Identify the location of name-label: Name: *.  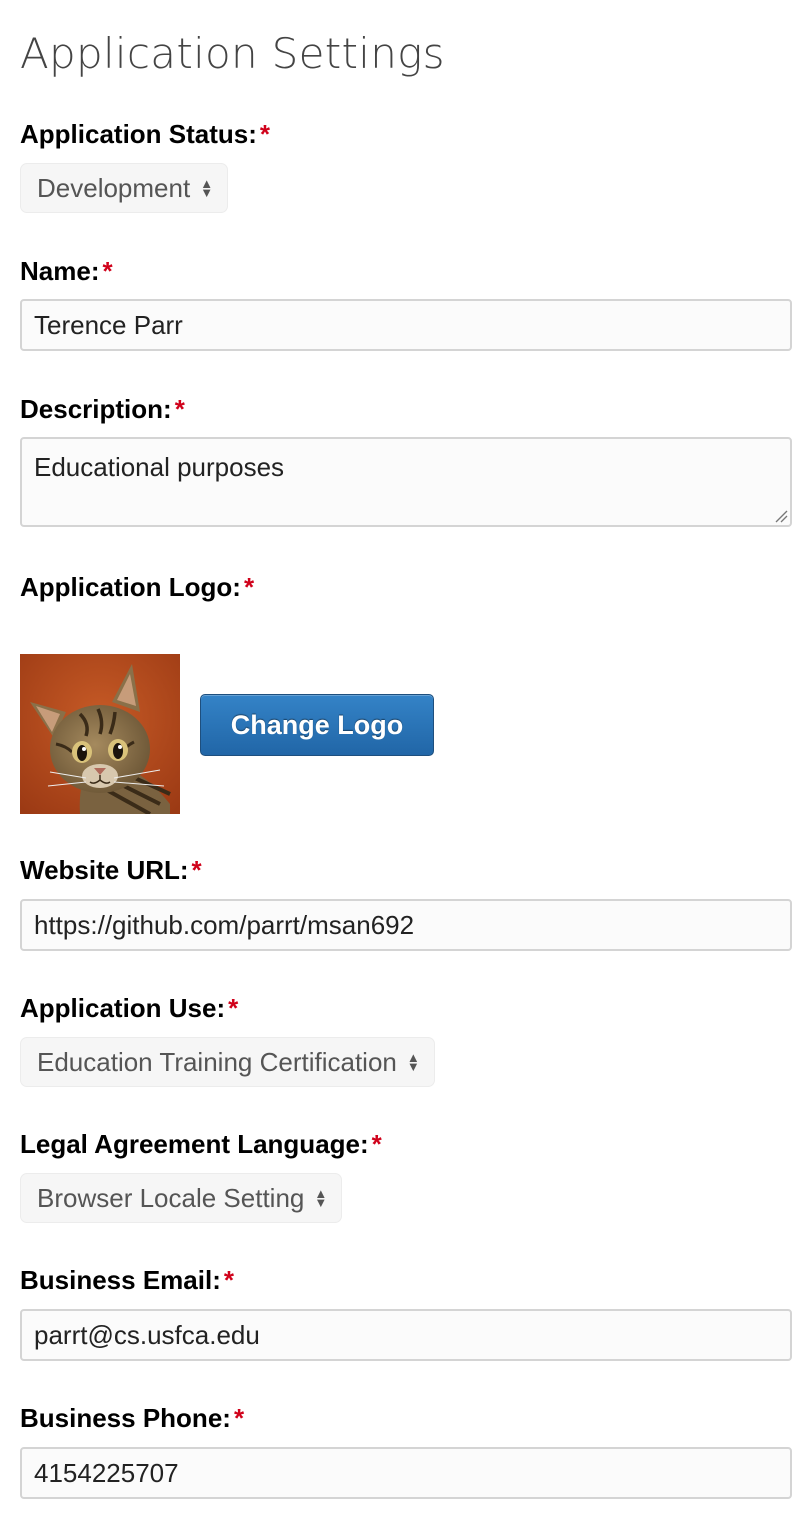
(66, 271).